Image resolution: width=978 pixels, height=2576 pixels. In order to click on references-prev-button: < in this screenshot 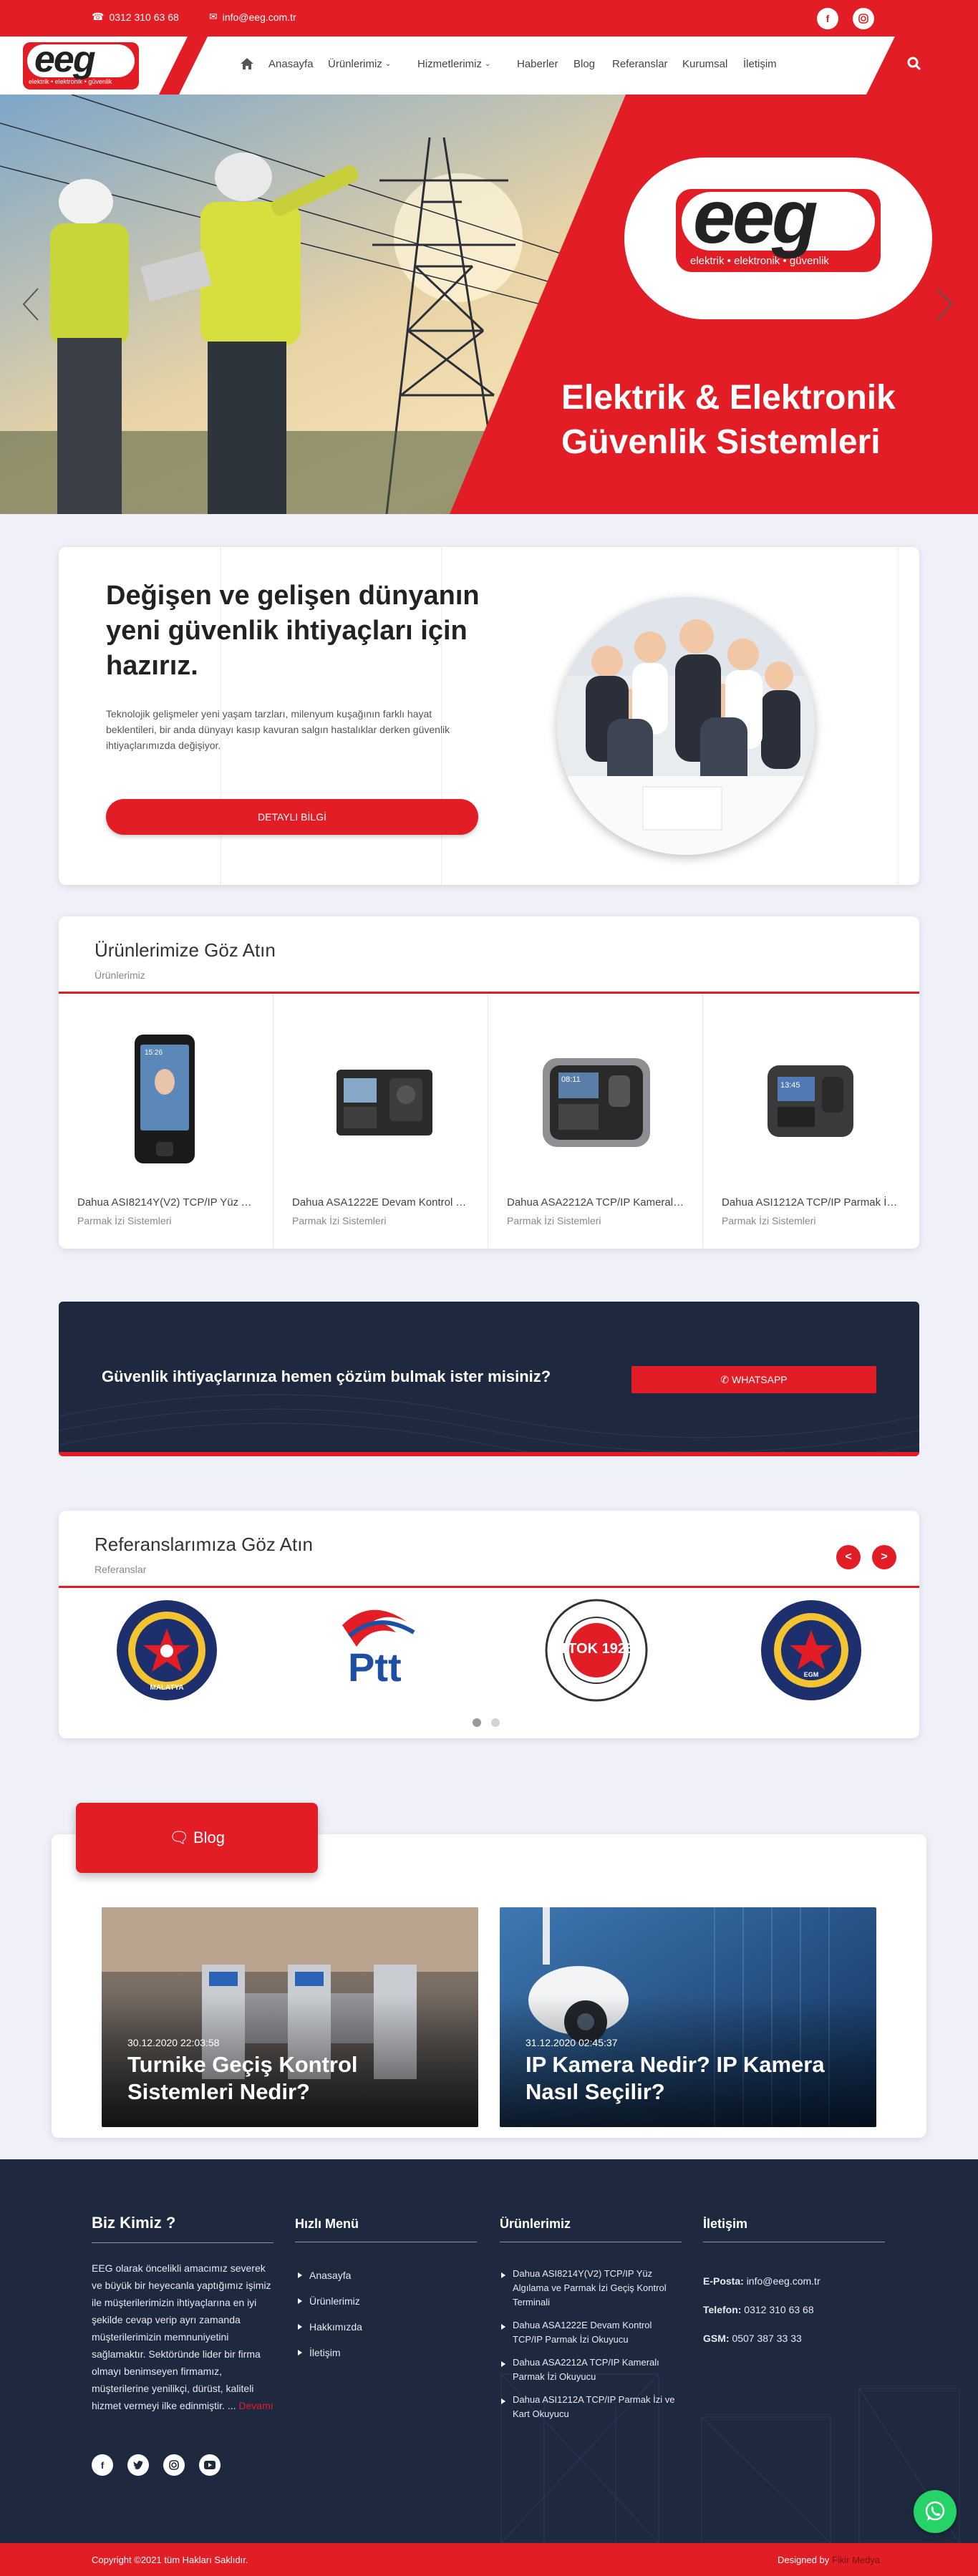, I will do `click(848, 1557)`.